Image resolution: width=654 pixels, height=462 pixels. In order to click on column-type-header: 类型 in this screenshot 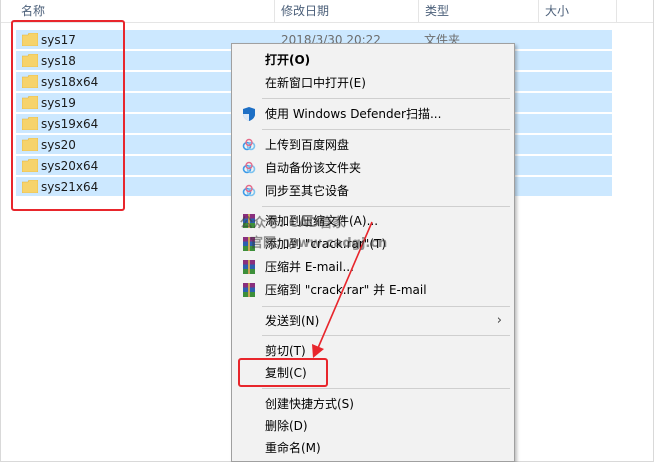, I will do `click(478, 11)`.